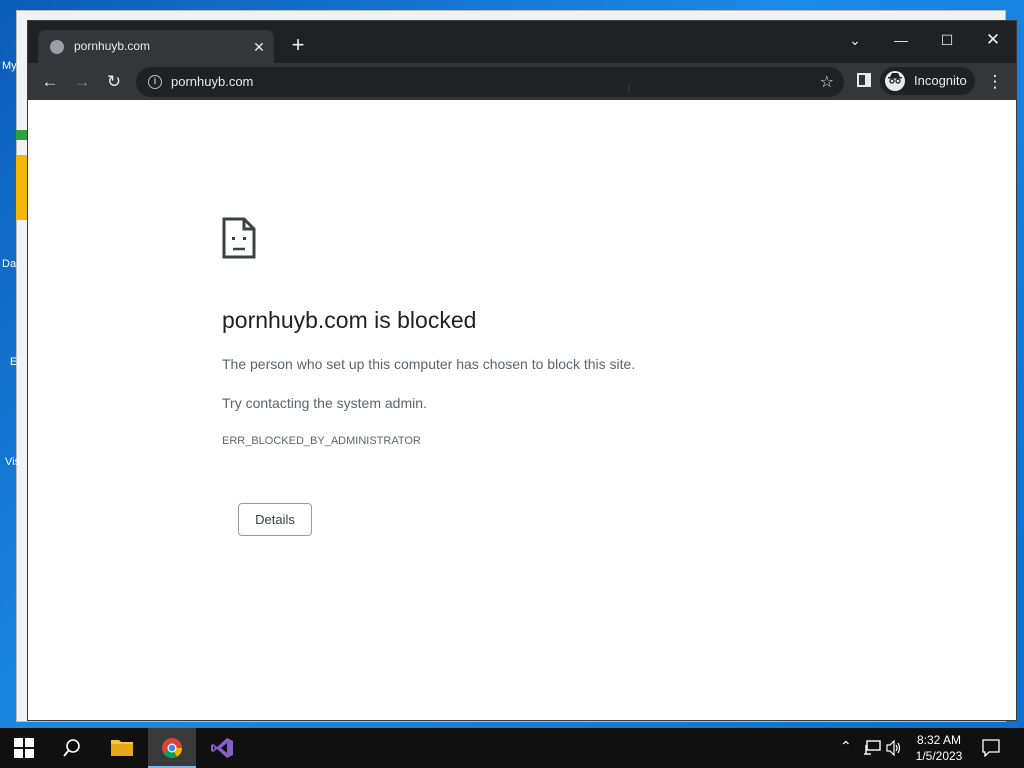 Image resolution: width=1024 pixels, height=768 pixels. What do you see at coordinates (993, 40) in the screenshot?
I see `close-window-button: ✕` at bounding box center [993, 40].